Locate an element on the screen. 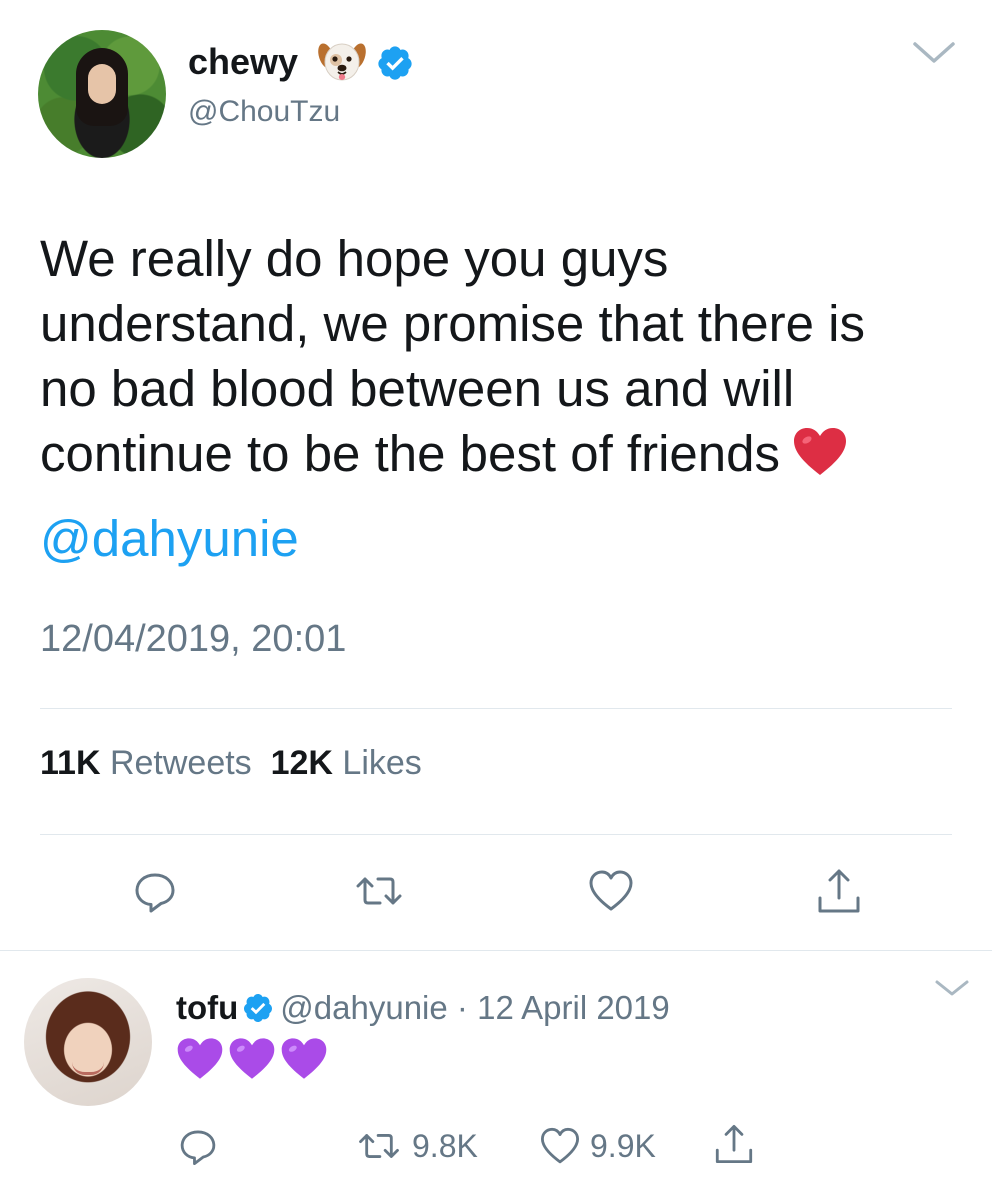  author-handle: @ChouTzu is located at coordinates (264, 112).